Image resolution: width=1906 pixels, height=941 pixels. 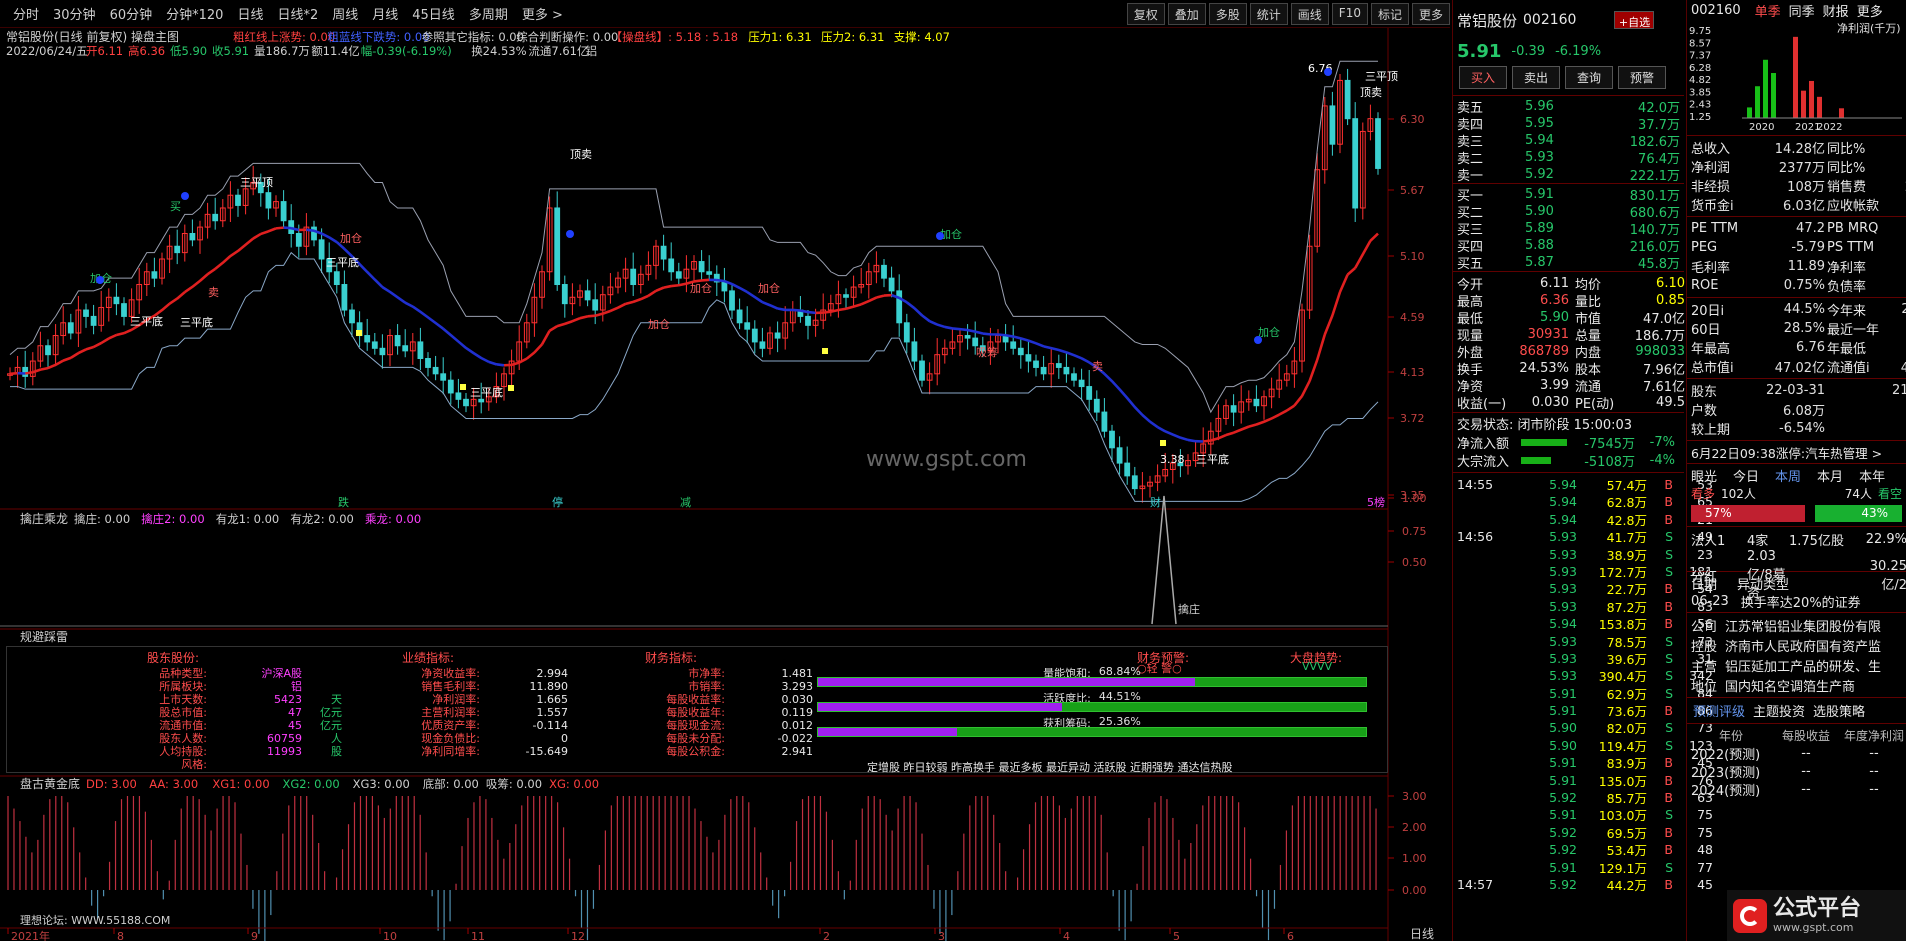 What do you see at coordinates (1870, 10) in the screenshot?
I see `f10-tab: 更多` at bounding box center [1870, 10].